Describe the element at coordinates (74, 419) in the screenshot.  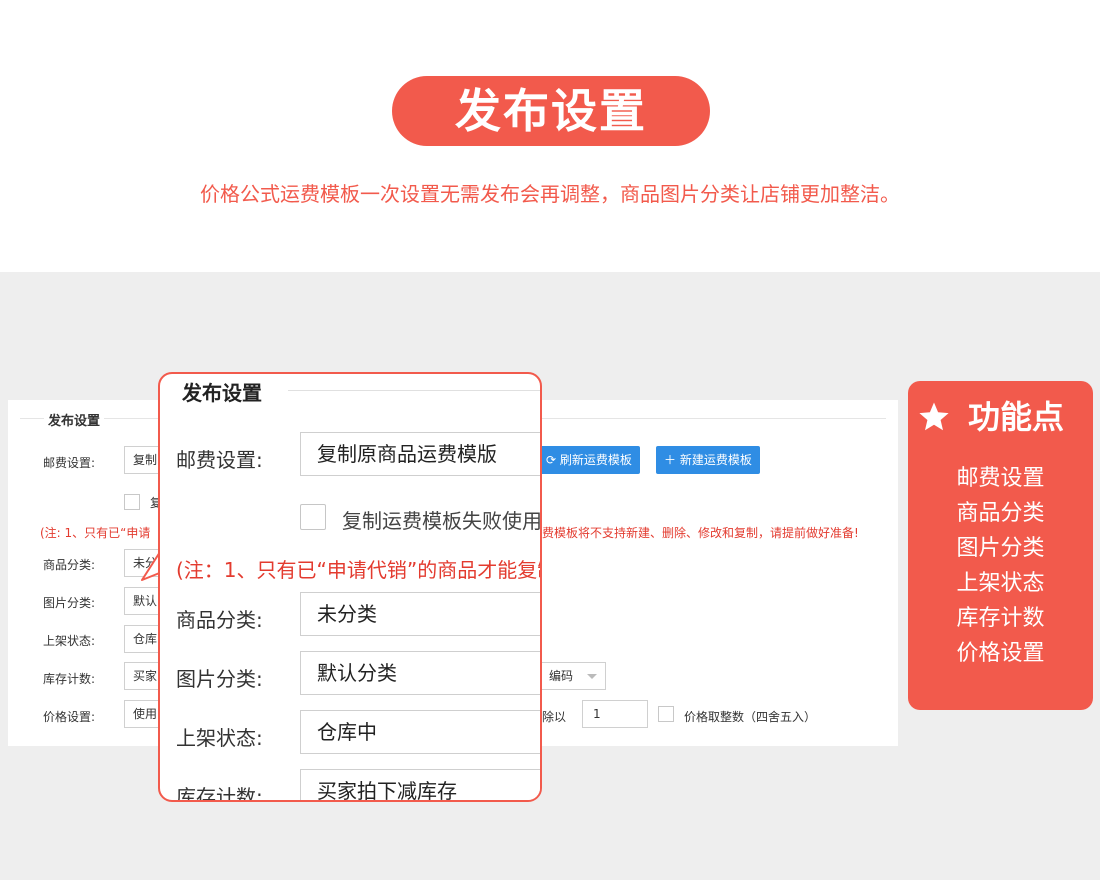
I see `form-section-title: 发布设置` at that location.